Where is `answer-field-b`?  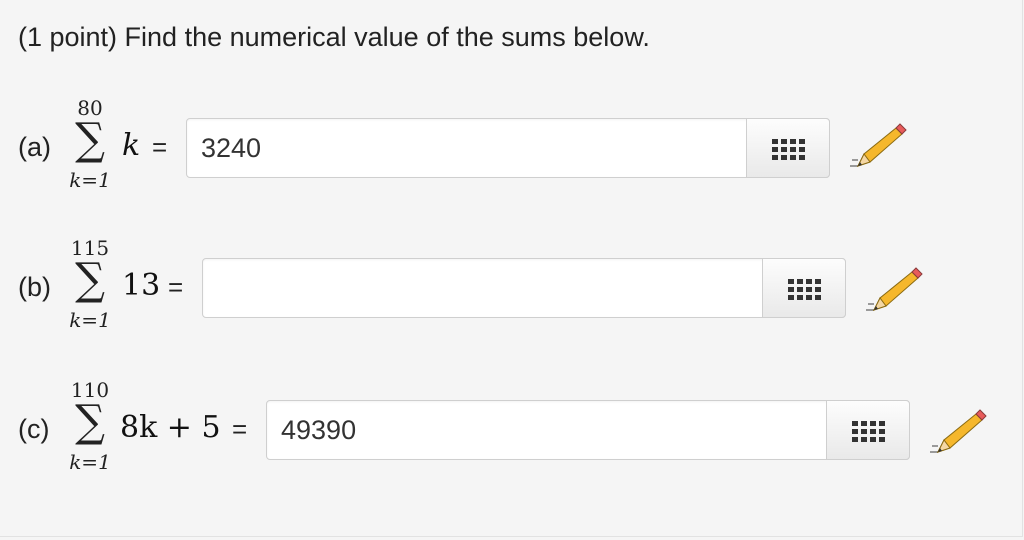 answer-field-b is located at coordinates (524, 288).